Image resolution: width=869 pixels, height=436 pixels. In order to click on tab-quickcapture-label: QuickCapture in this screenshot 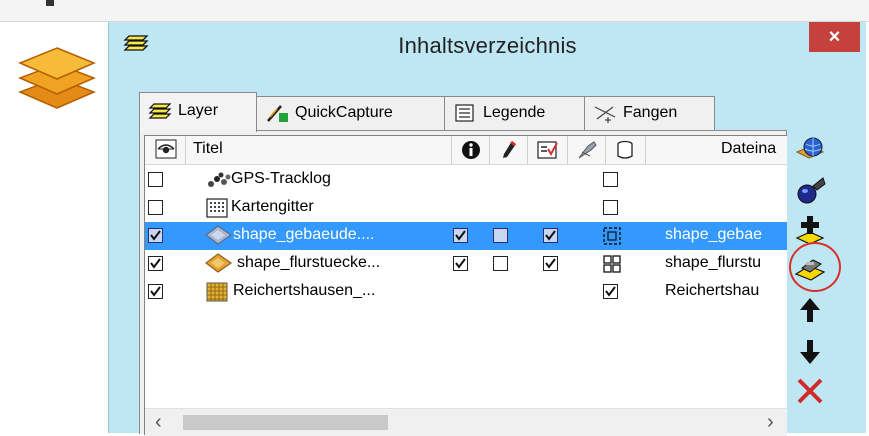, I will do `click(344, 112)`.